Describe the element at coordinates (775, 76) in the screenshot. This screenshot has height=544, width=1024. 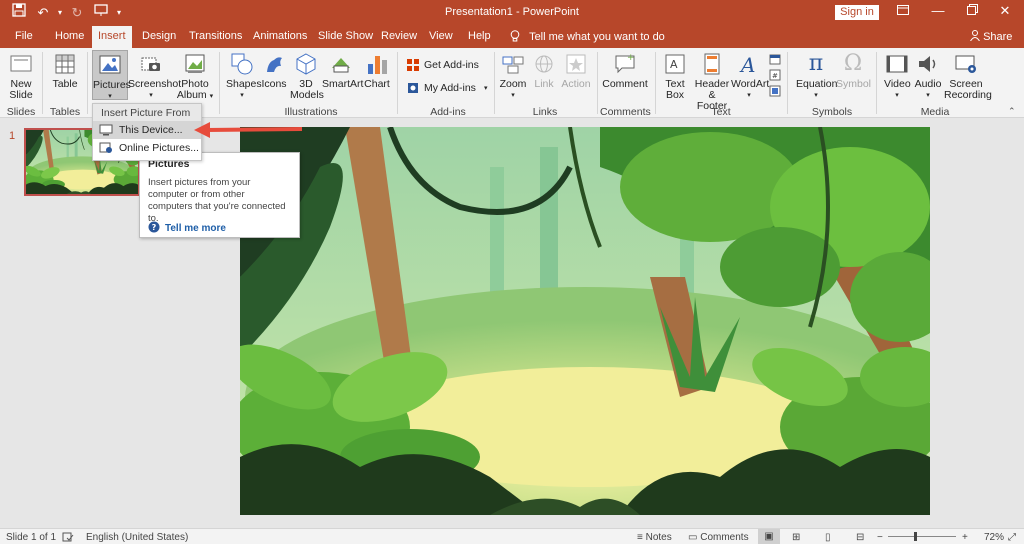
I see `slide-number-icon: #` at that location.